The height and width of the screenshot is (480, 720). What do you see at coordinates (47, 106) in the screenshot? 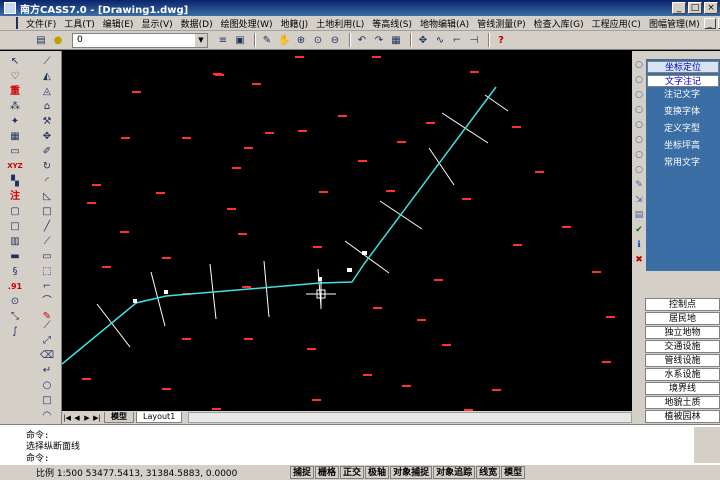
I see `roof-icon: ⌂` at bounding box center [47, 106].